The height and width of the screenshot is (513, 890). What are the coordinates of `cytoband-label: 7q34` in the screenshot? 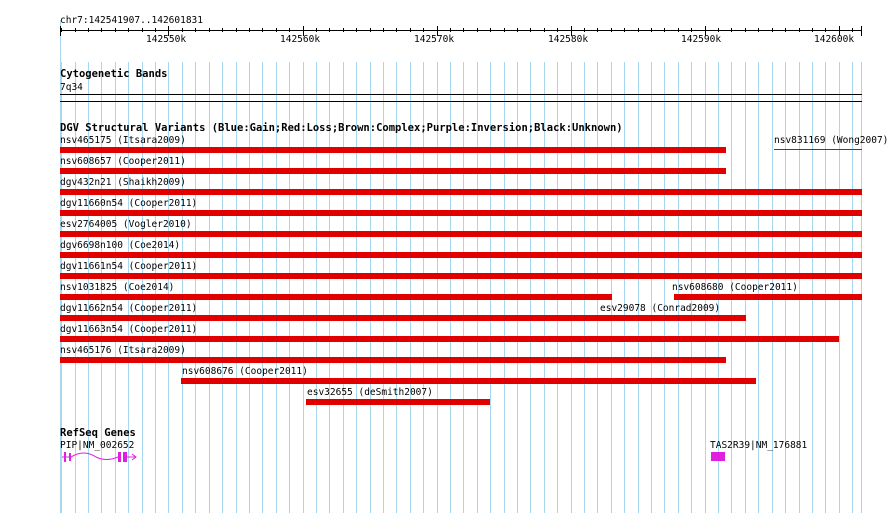 It's located at (71, 87).